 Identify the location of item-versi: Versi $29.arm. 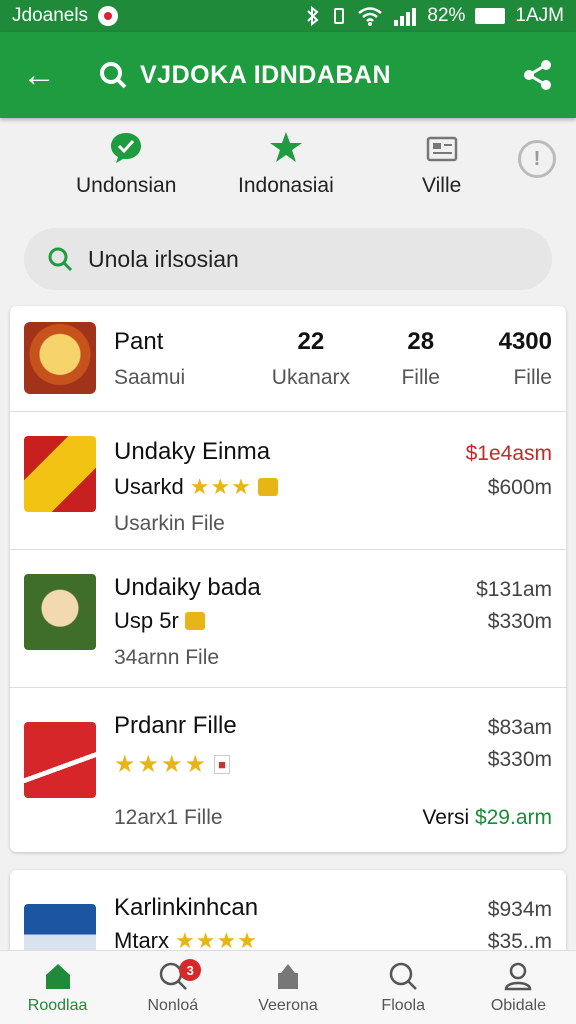
(487, 818).